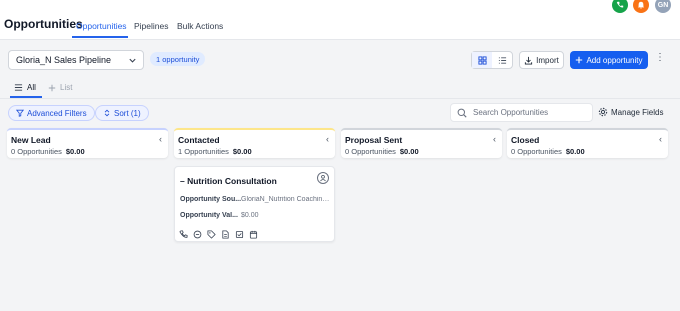 This screenshot has width=680, height=311. I want to click on notifications-button, so click(641, 6).